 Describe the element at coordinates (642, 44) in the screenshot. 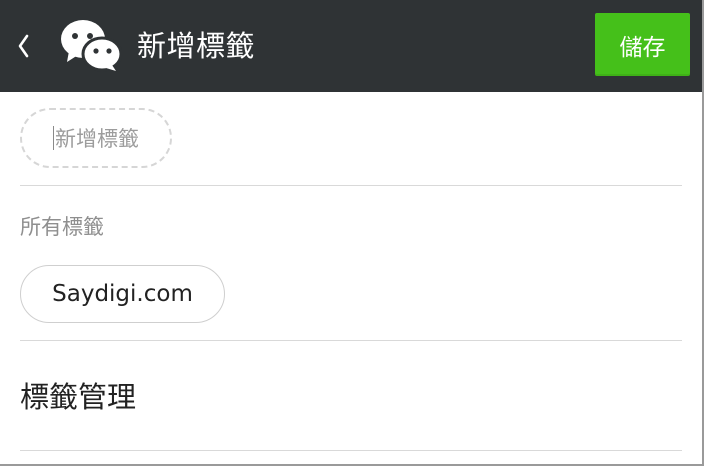

I see `save-button: 儲存` at that location.